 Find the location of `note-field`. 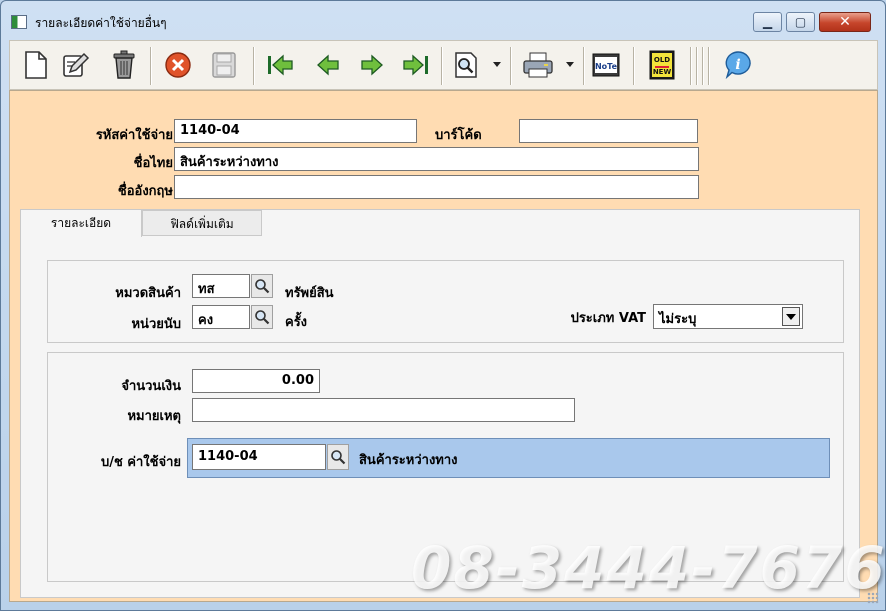

note-field is located at coordinates (383, 410).